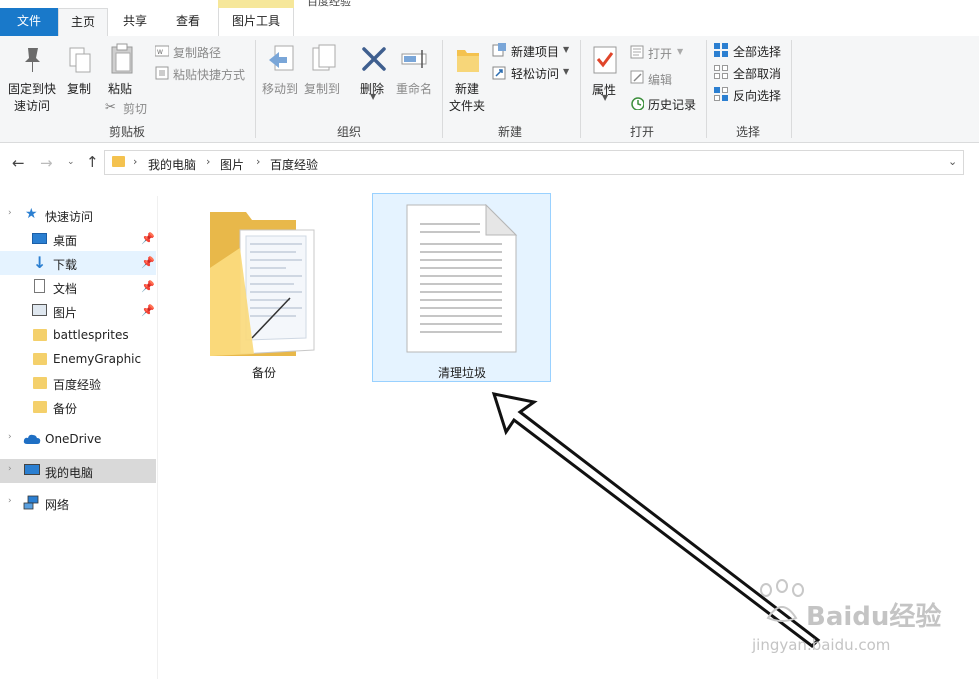 Image resolution: width=979 pixels, height=679 pixels. What do you see at coordinates (188, 22) in the screenshot?
I see `tab-view: 查看` at bounding box center [188, 22].